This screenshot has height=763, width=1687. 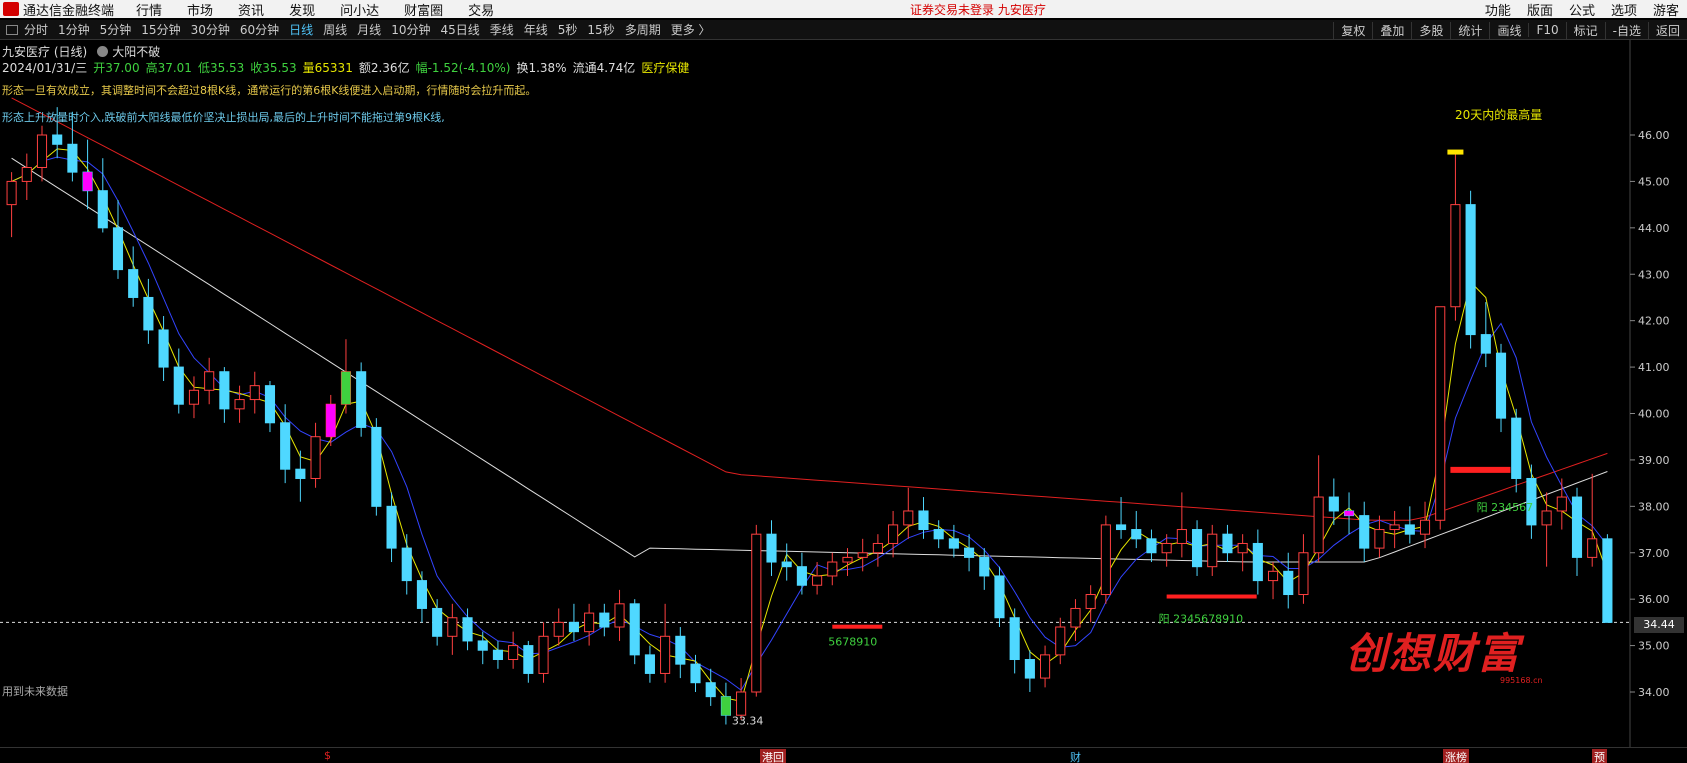 I want to click on menu-trade: 交易, so click(x=481, y=9).